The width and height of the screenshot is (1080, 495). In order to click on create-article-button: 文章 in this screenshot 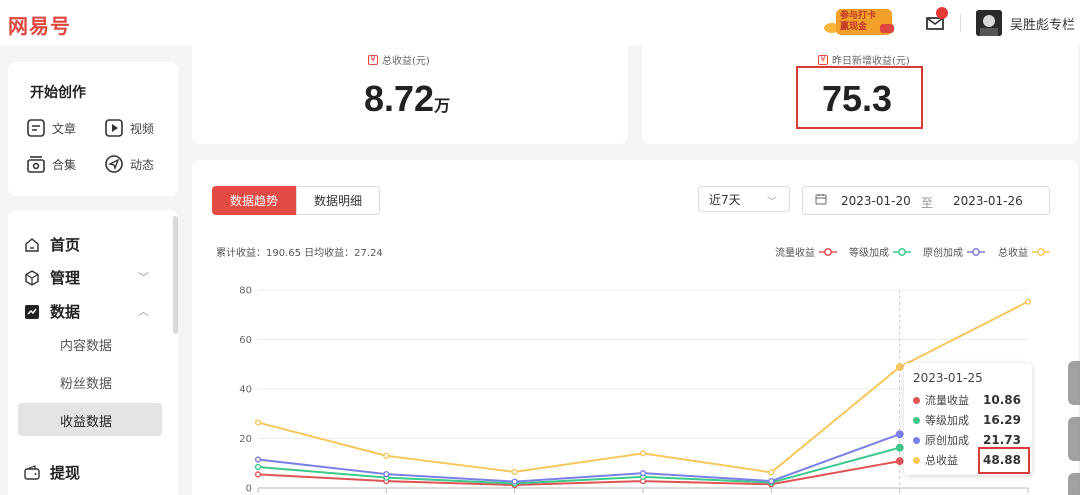, I will do `click(51, 128)`.